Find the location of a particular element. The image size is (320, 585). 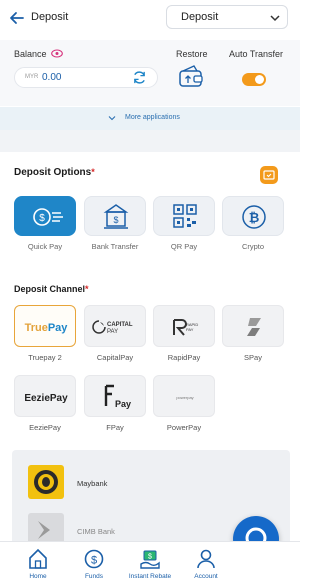

spay-logo is located at coordinates (254, 327).